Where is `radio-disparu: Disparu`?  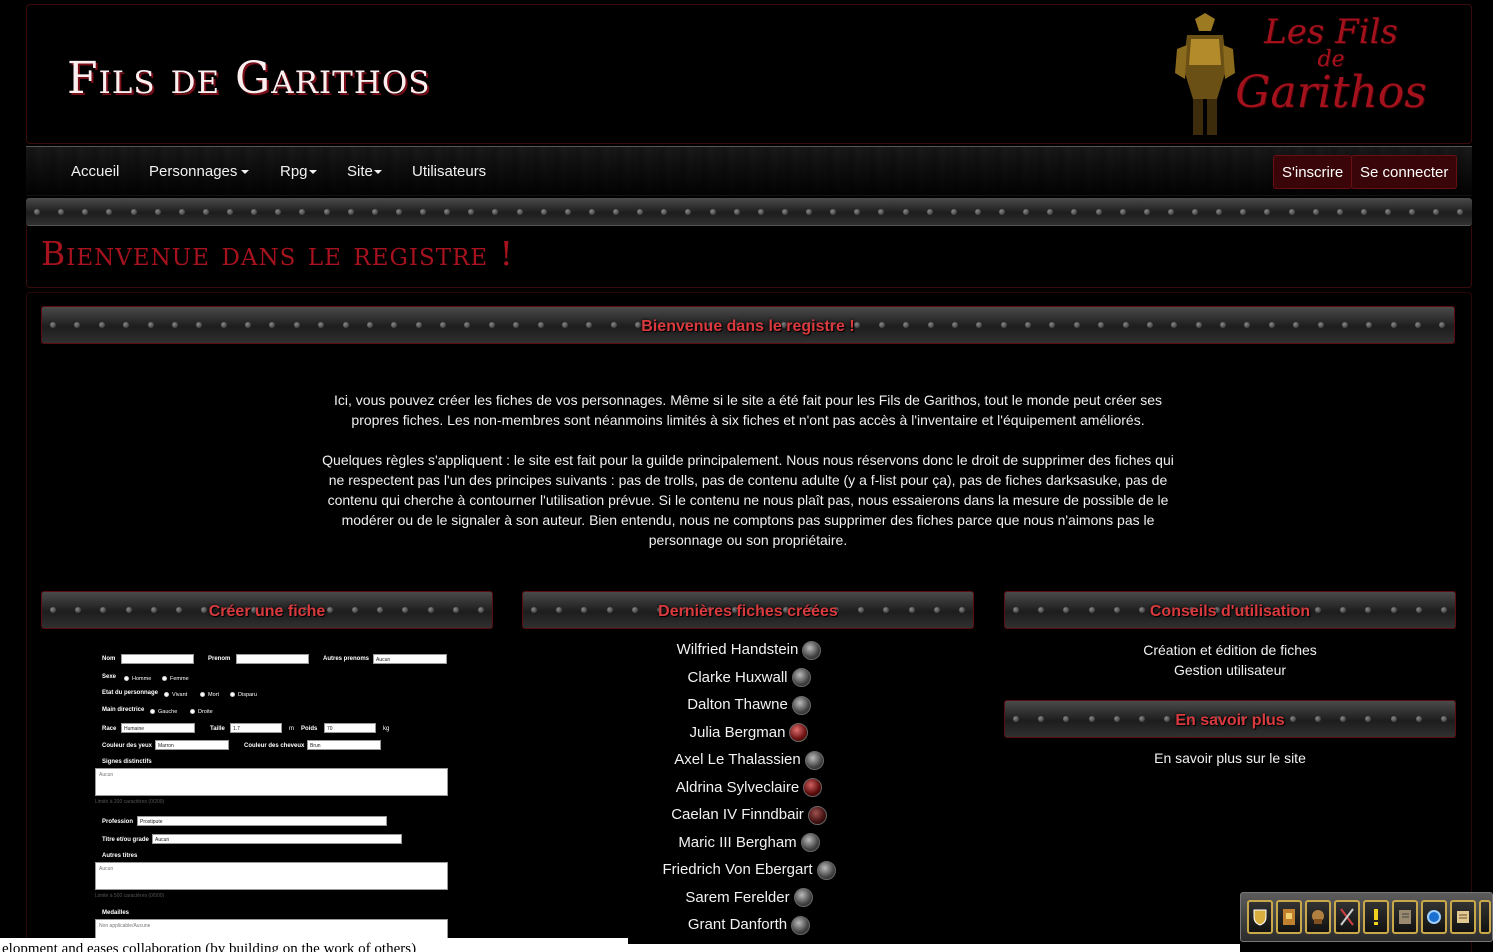 radio-disparu: Disparu is located at coordinates (243, 695).